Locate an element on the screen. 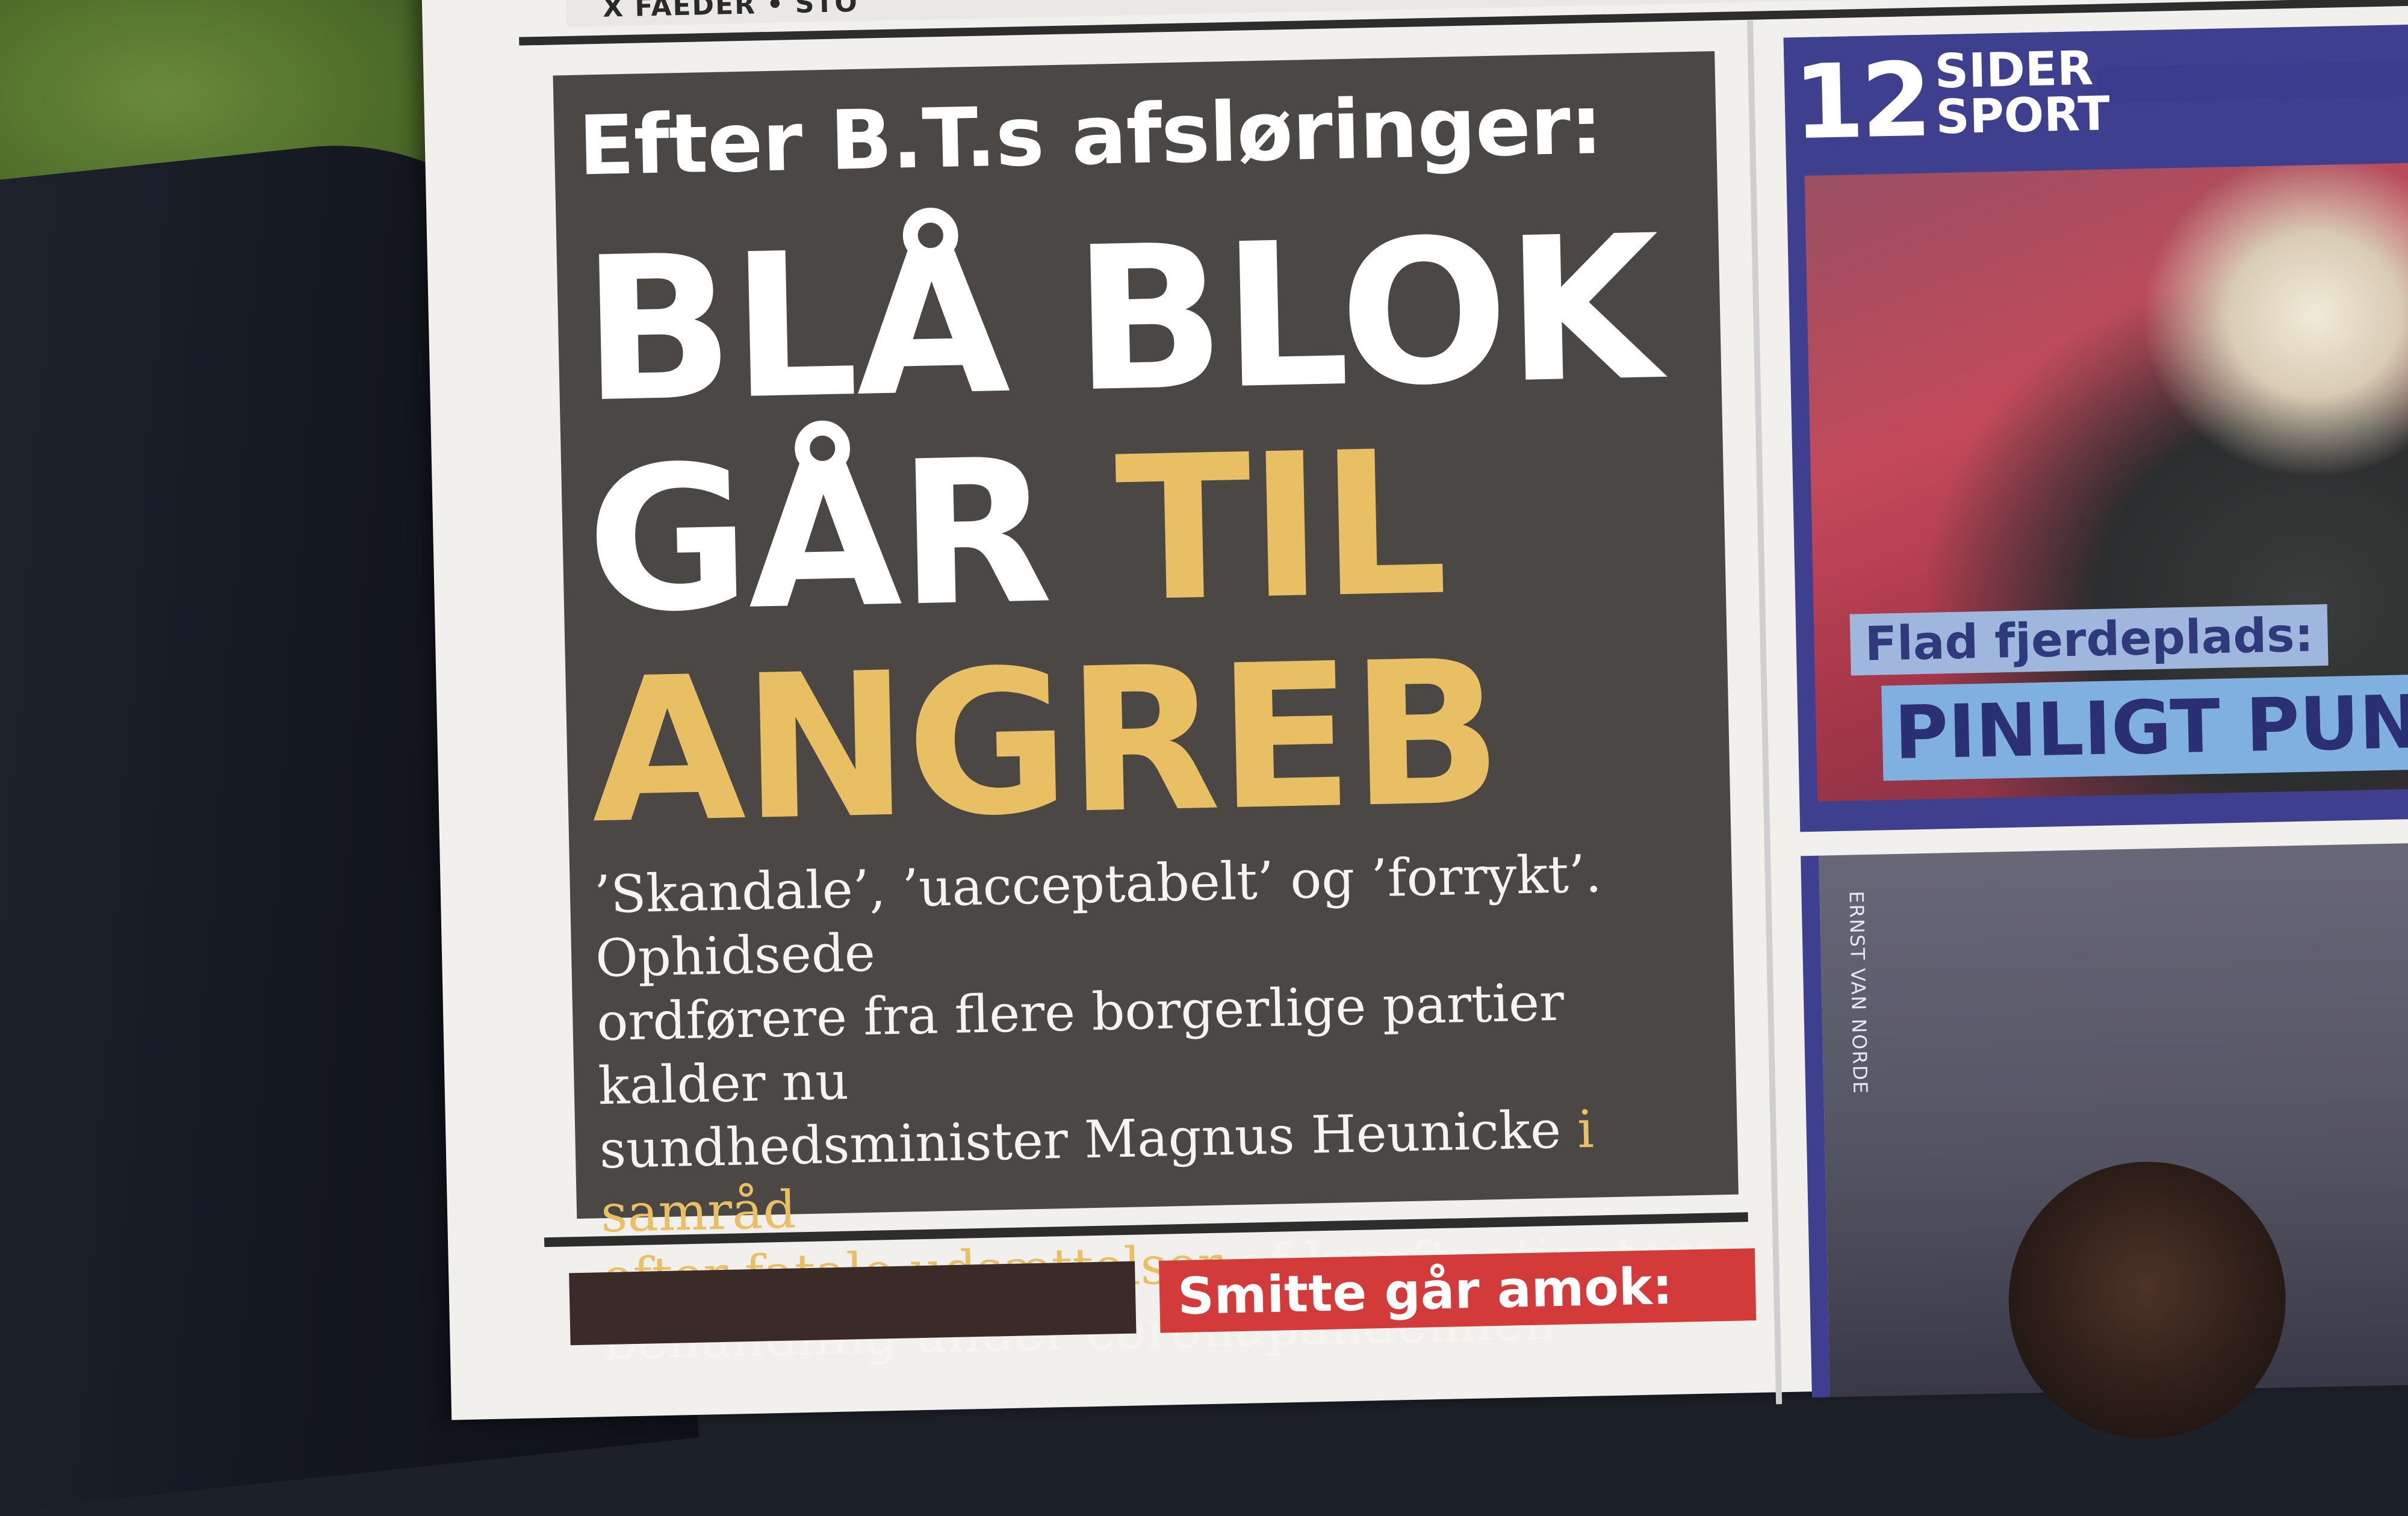 The width and height of the screenshot is (2408, 1516). sports-badge-label: SIDER SPORT is located at coordinates (2022, 93).